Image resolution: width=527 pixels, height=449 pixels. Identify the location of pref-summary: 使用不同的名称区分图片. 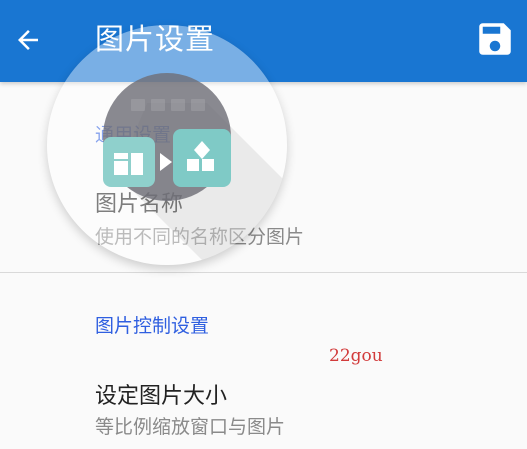
(200, 237).